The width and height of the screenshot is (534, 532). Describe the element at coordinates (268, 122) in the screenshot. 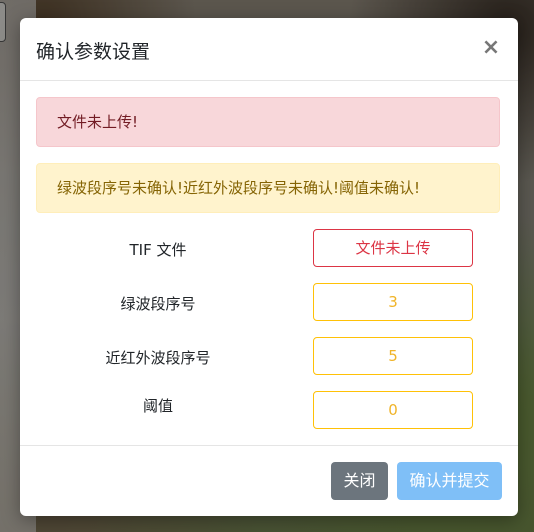

I see `file-not-uploaded-alert: 文件未上传!` at that location.